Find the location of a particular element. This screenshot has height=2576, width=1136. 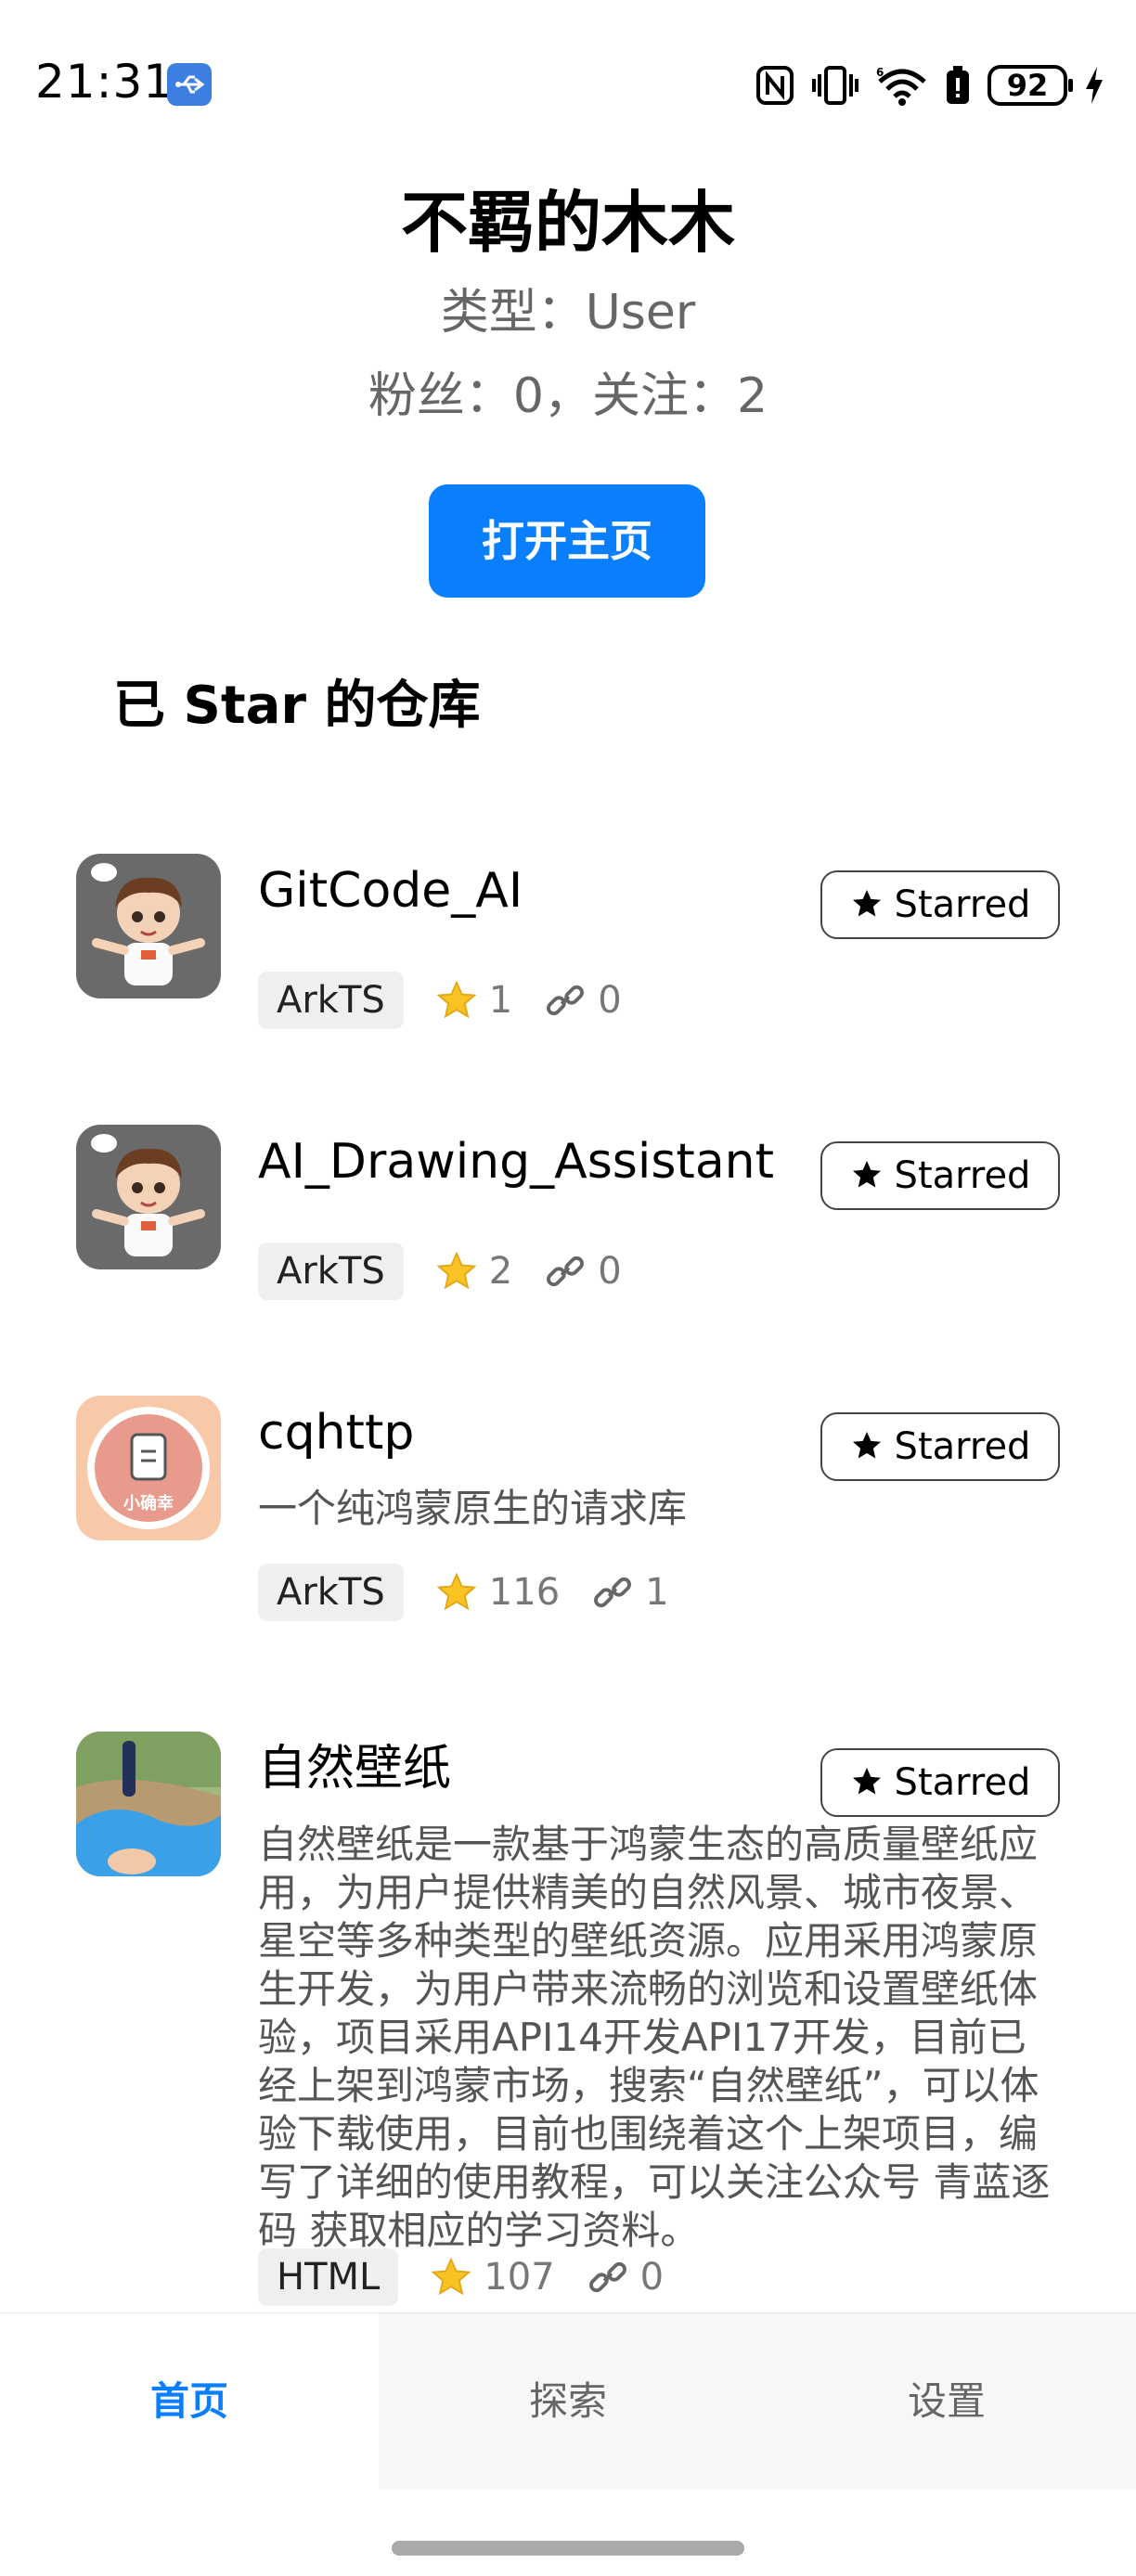

repo-meta: ArkTS 116 1 is located at coordinates (463, 1592).